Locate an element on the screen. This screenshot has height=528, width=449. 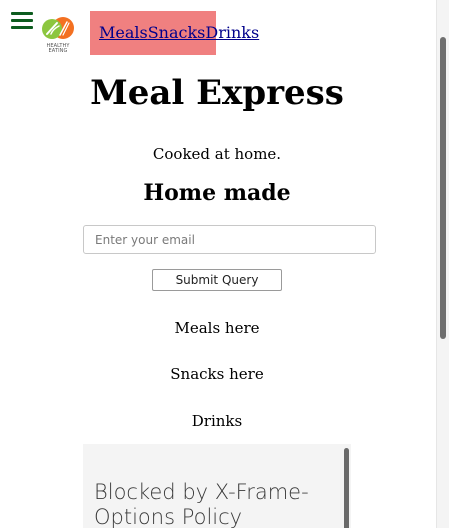
page-scrollbar is located at coordinates (442, 264).